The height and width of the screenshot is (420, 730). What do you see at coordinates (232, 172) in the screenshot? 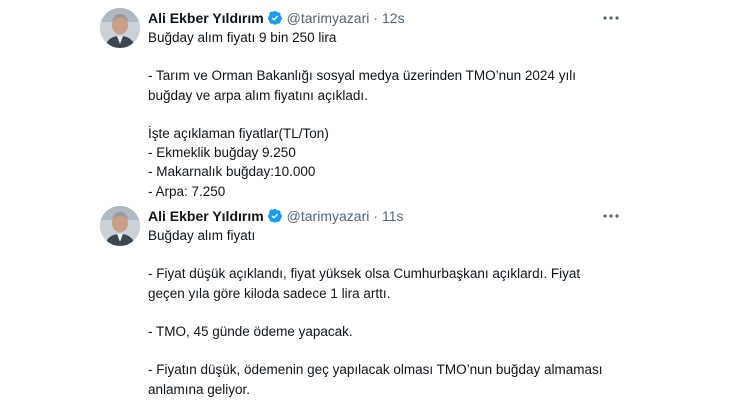
I see `tweet-text-line: - Makarnalık buğday:10.000` at bounding box center [232, 172].